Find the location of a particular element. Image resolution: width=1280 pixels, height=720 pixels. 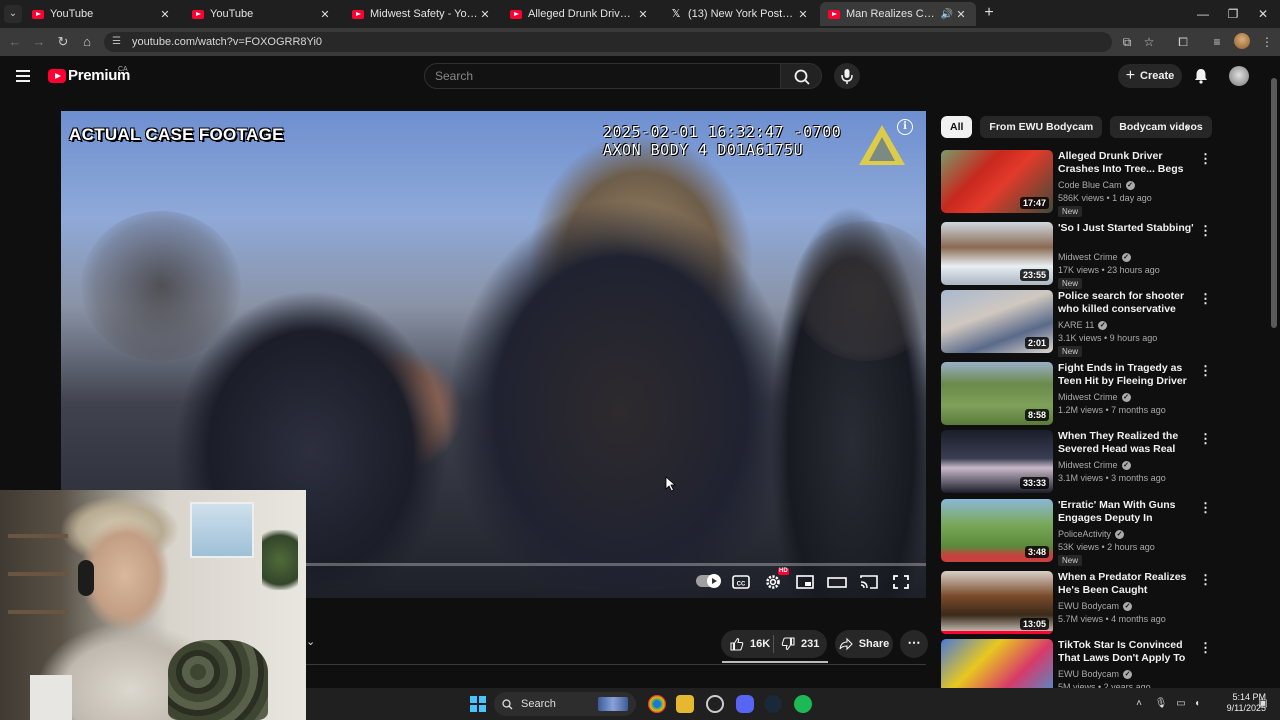

video-thumbnail: 33:33 is located at coordinates (997, 461).